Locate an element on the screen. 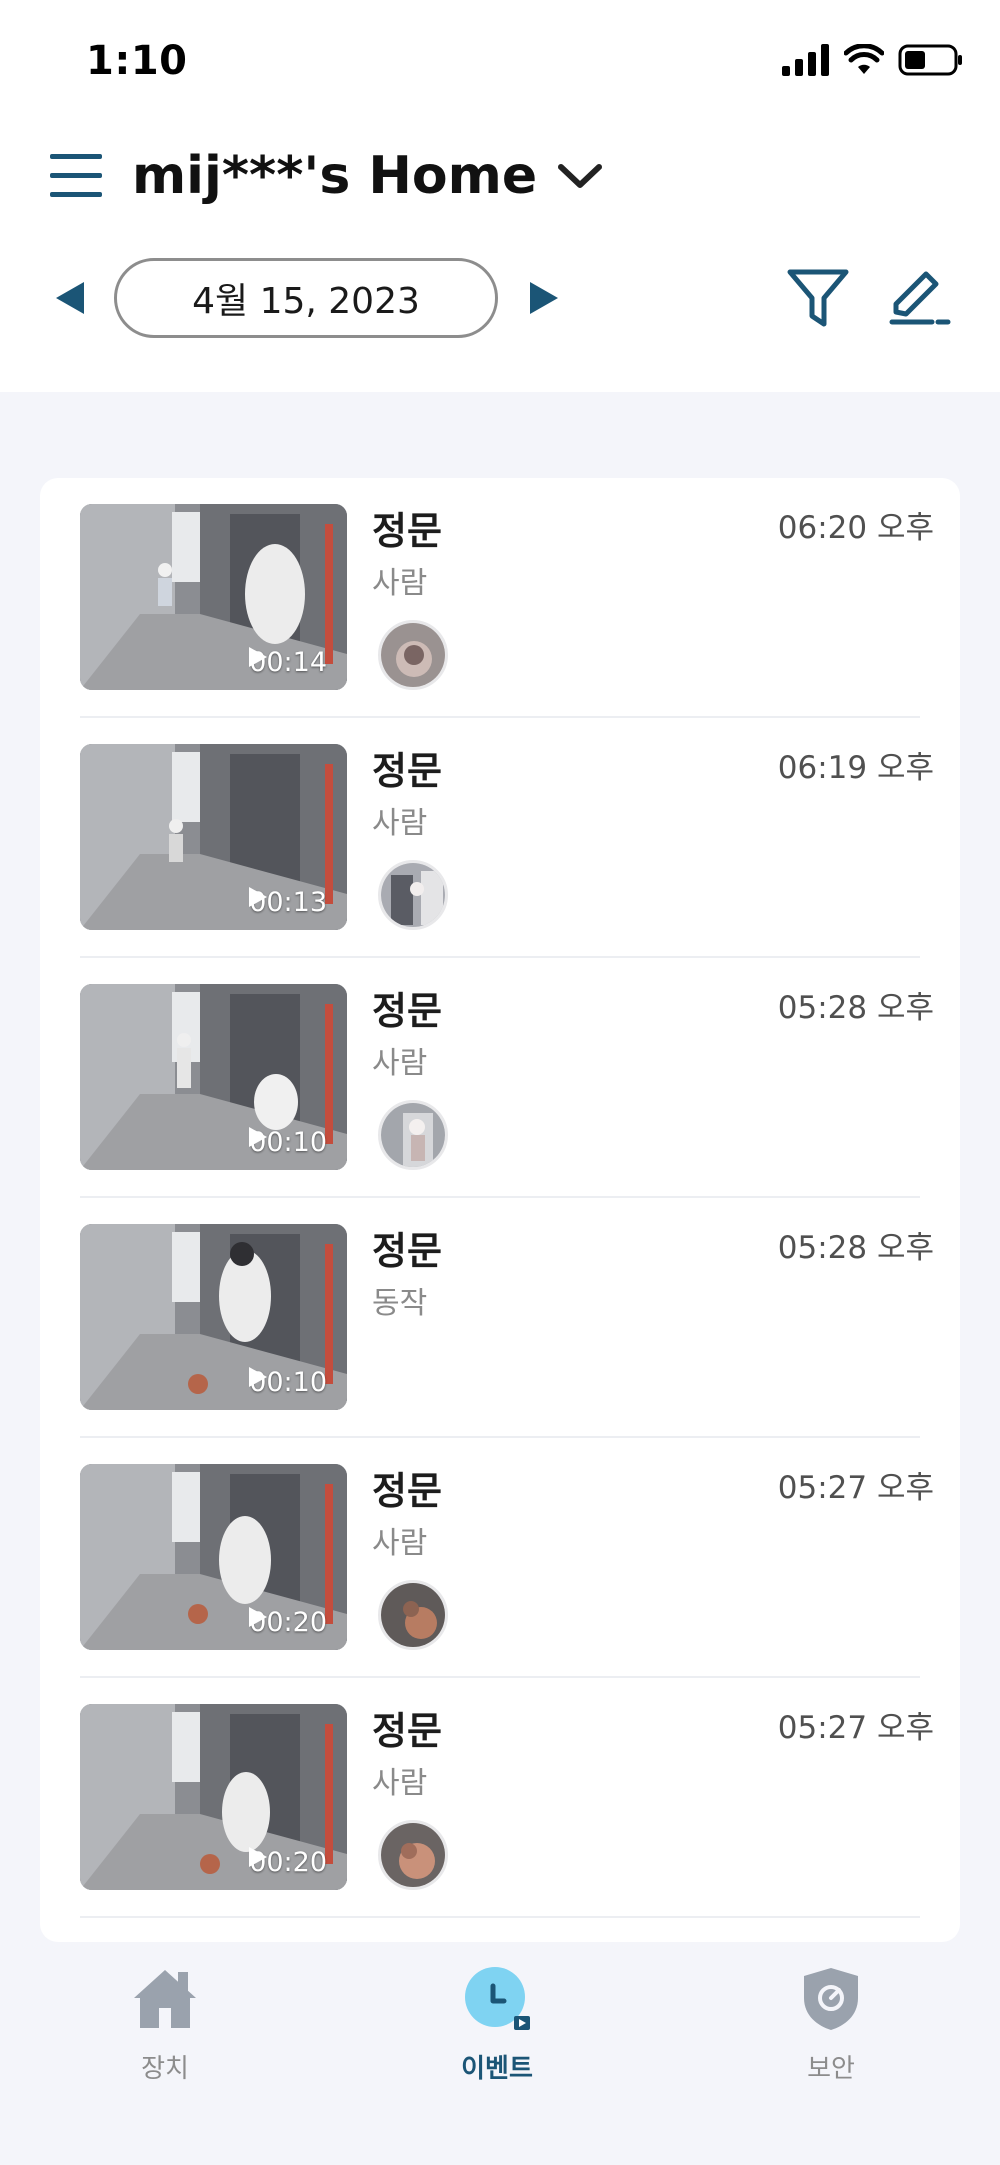  home-selector: mij***'s Home is located at coordinates (368, 176).